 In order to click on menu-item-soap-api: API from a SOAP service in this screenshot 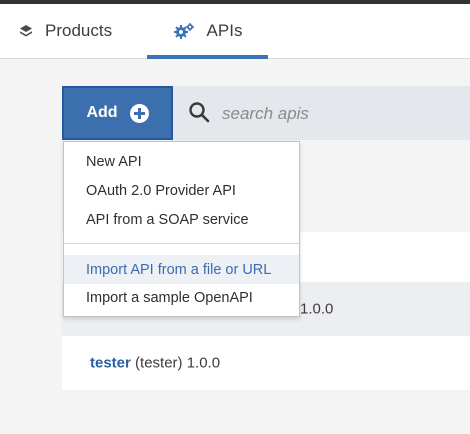, I will do `click(181, 220)`.